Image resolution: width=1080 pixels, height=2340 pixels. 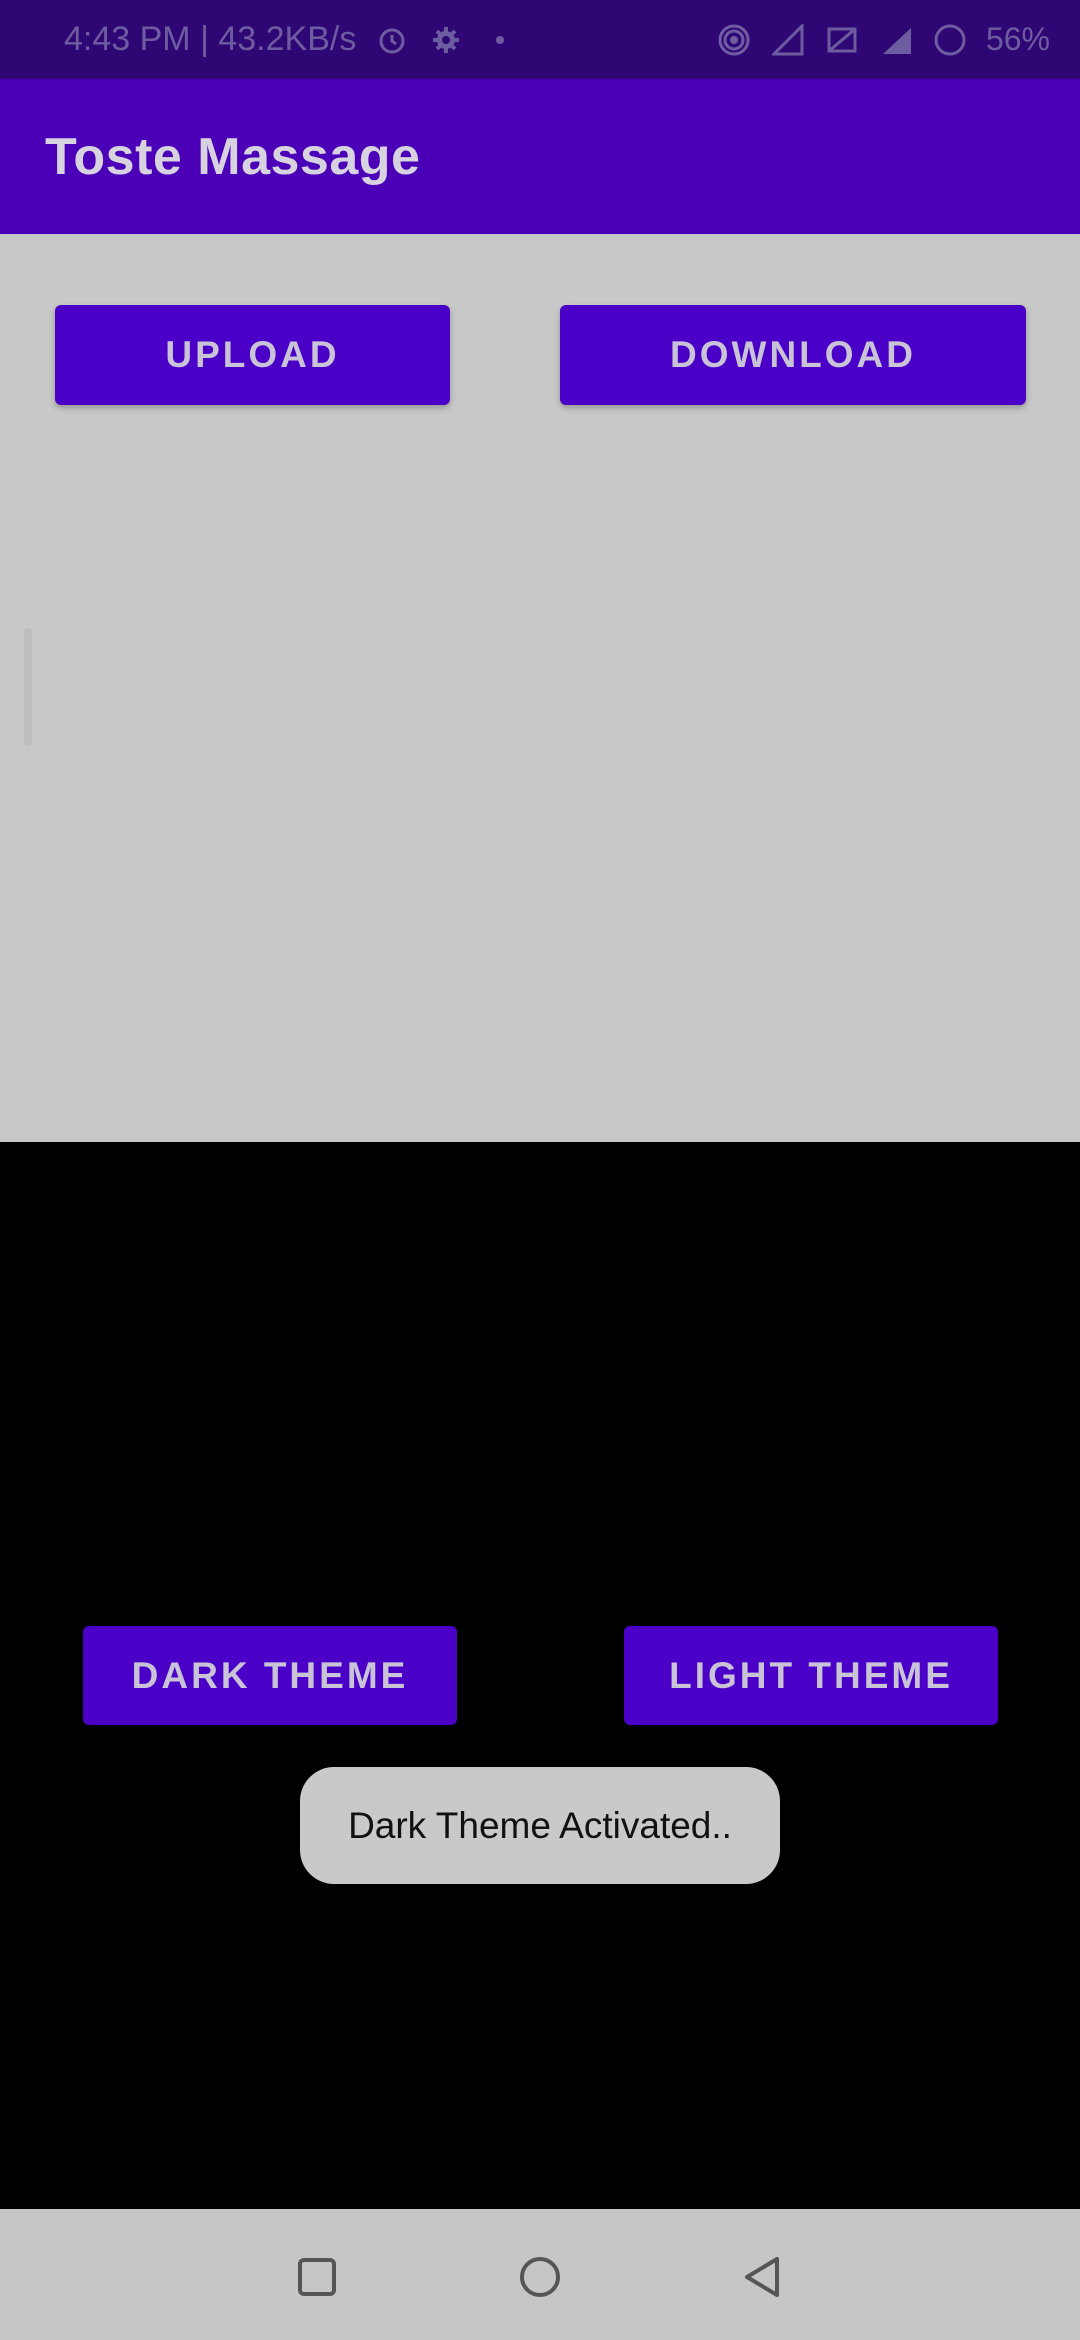 What do you see at coordinates (763, 2277) in the screenshot?
I see `back-triangle-icon` at bounding box center [763, 2277].